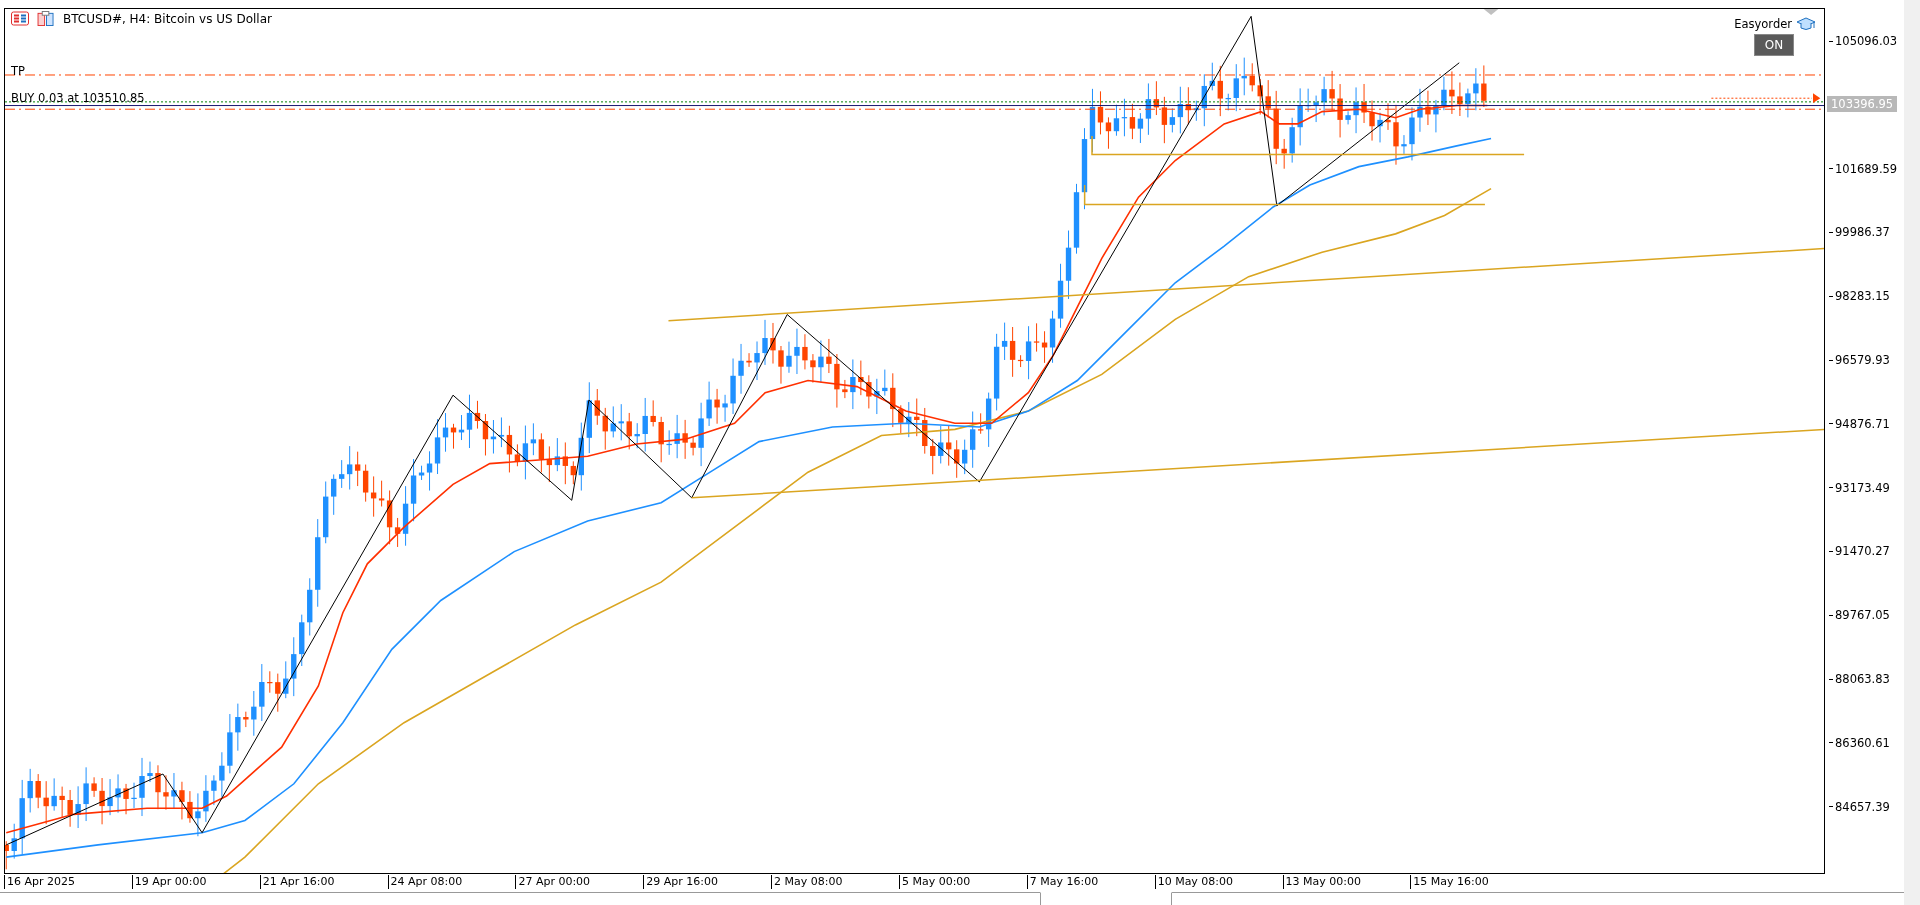  What do you see at coordinates (297, 882) in the screenshot?
I see `time-label: 21 Apr 16:00` at bounding box center [297, 882].